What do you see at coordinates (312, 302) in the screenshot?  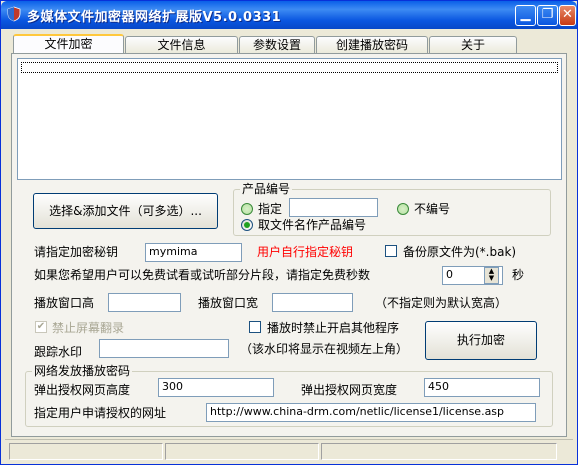 I see `window-width-input` at bounding box center [312, 302].